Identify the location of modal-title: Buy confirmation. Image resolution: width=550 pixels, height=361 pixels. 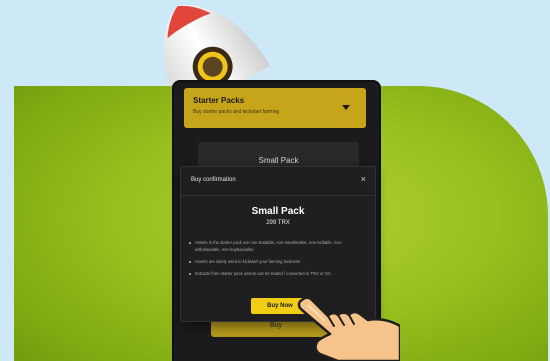
(213, 180).